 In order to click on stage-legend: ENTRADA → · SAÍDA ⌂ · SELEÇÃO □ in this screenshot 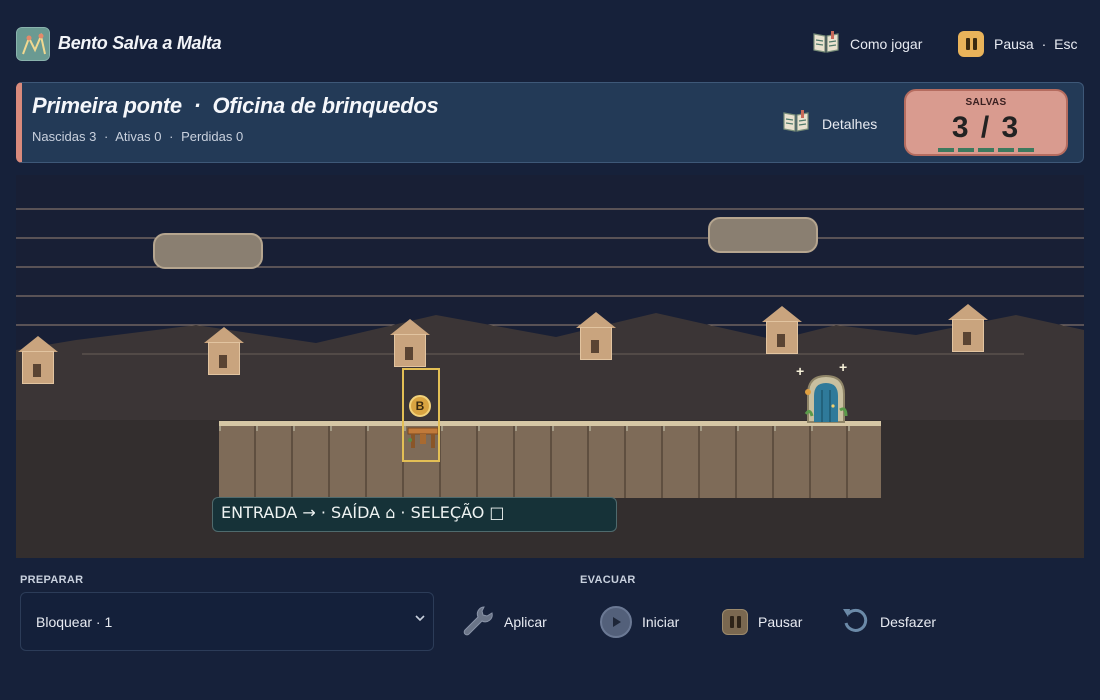, I will do `click(414, 514)`.